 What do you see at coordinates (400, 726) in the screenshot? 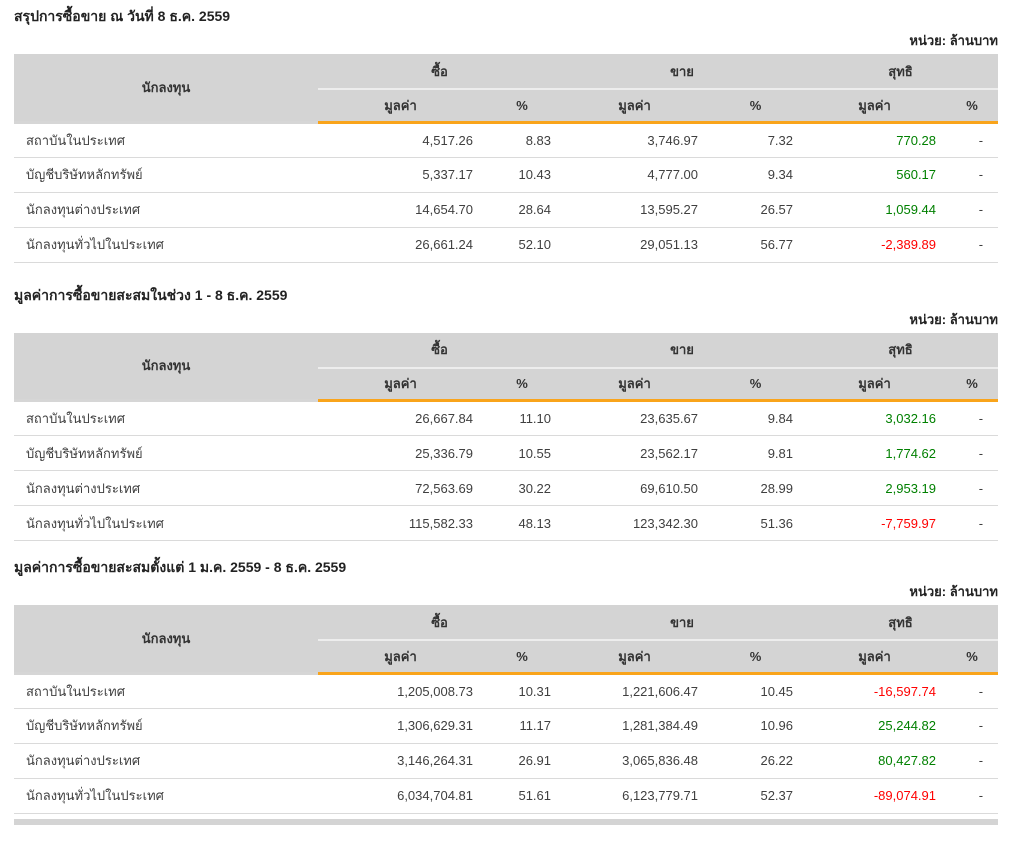
I see `buy-value-cell: 1,306,629.31` at bounding box center [400, 726].